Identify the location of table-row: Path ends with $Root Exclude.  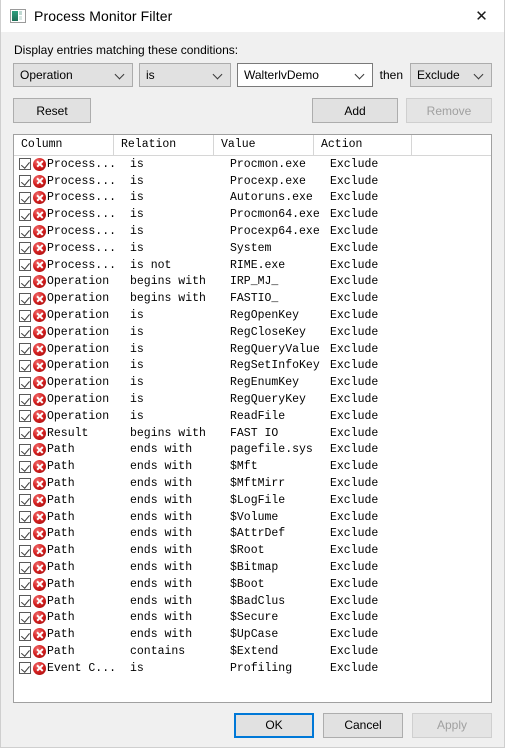
(252, 550).